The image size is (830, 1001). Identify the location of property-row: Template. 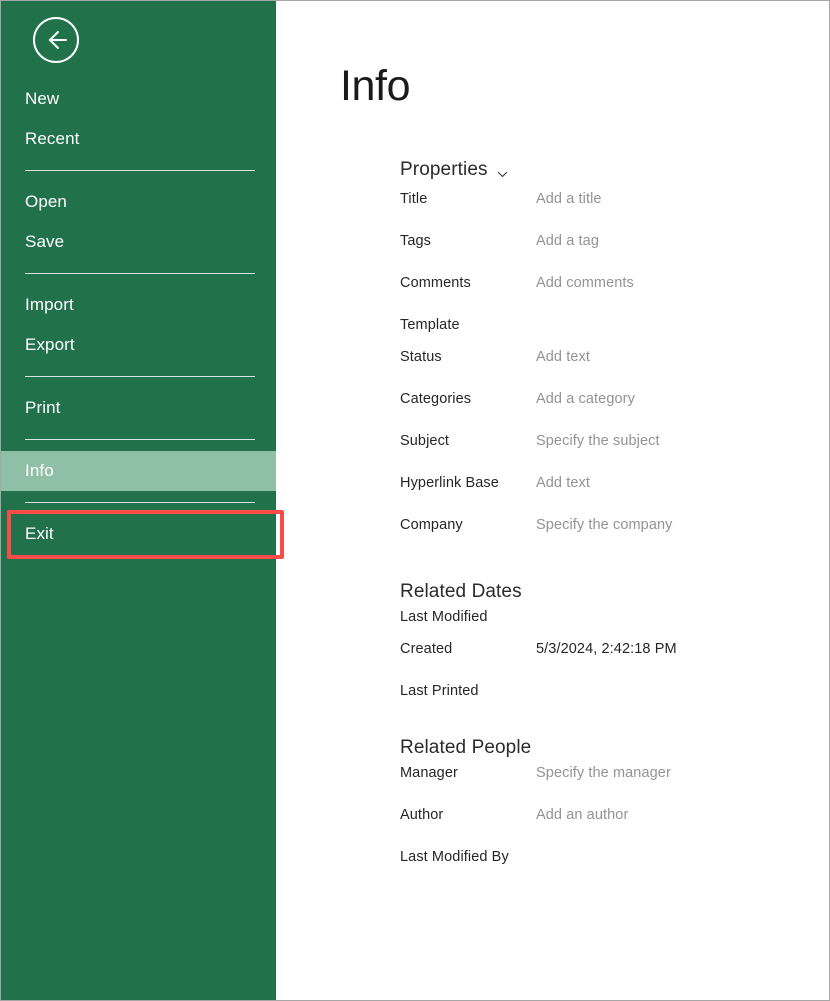
(614, 333).